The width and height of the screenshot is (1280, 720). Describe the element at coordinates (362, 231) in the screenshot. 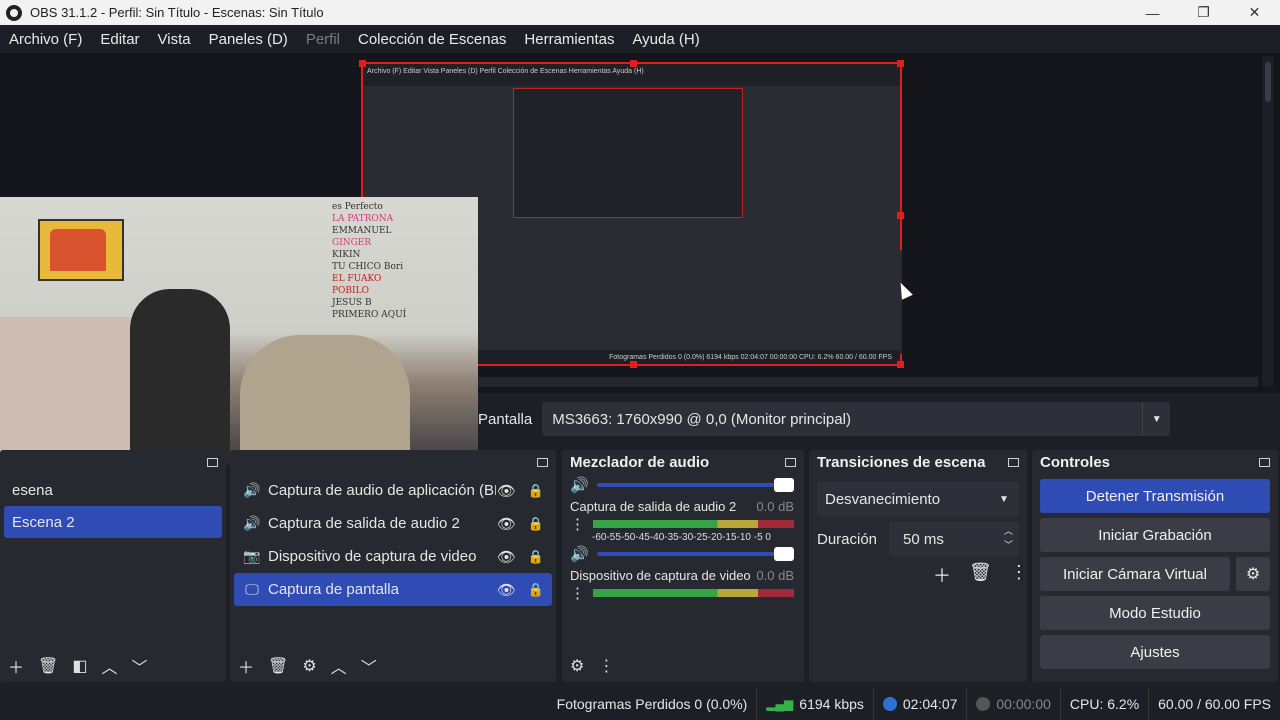

I see `wall-name: EMMANUEL` at that location.